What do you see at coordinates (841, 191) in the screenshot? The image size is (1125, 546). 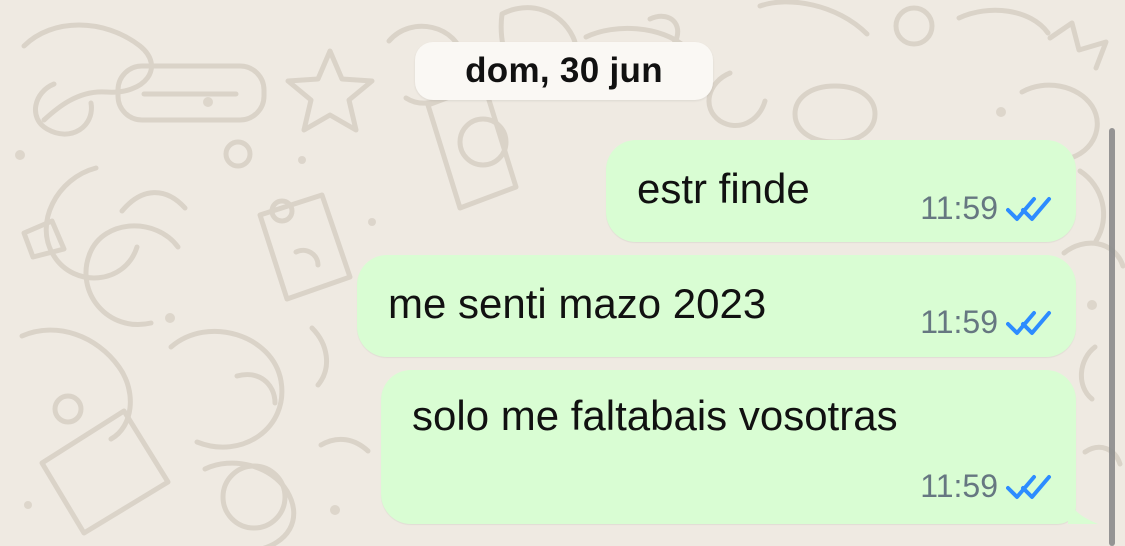 I see `message-bubble: estr finde 11:59` at bounding box center [841, 191].